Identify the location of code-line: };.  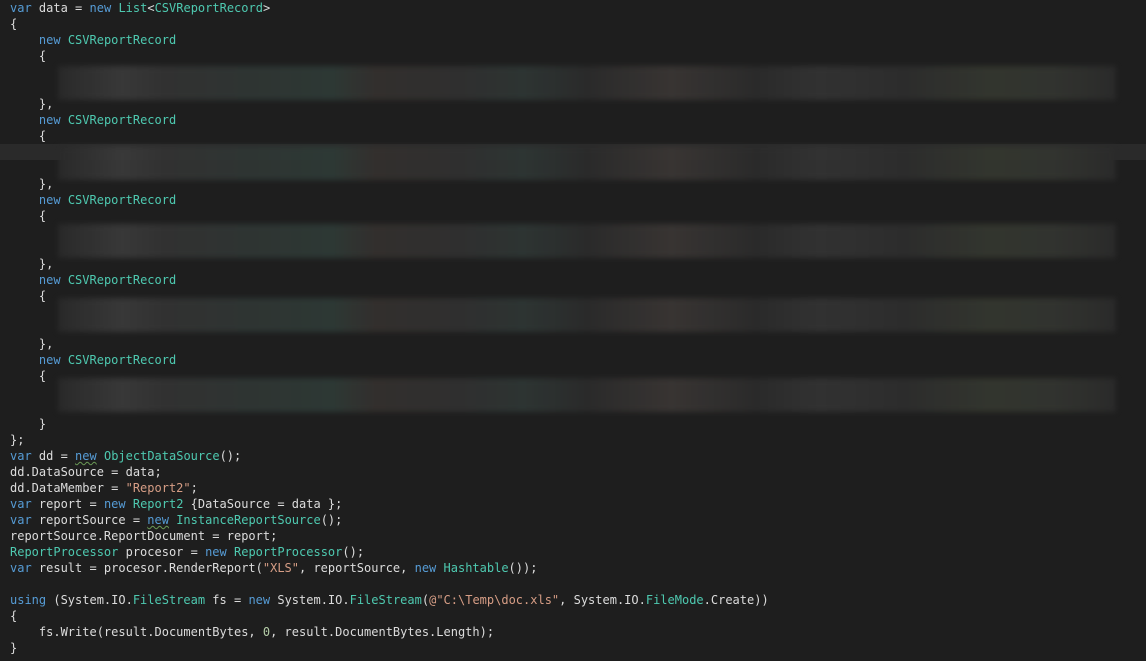
(17, 440).